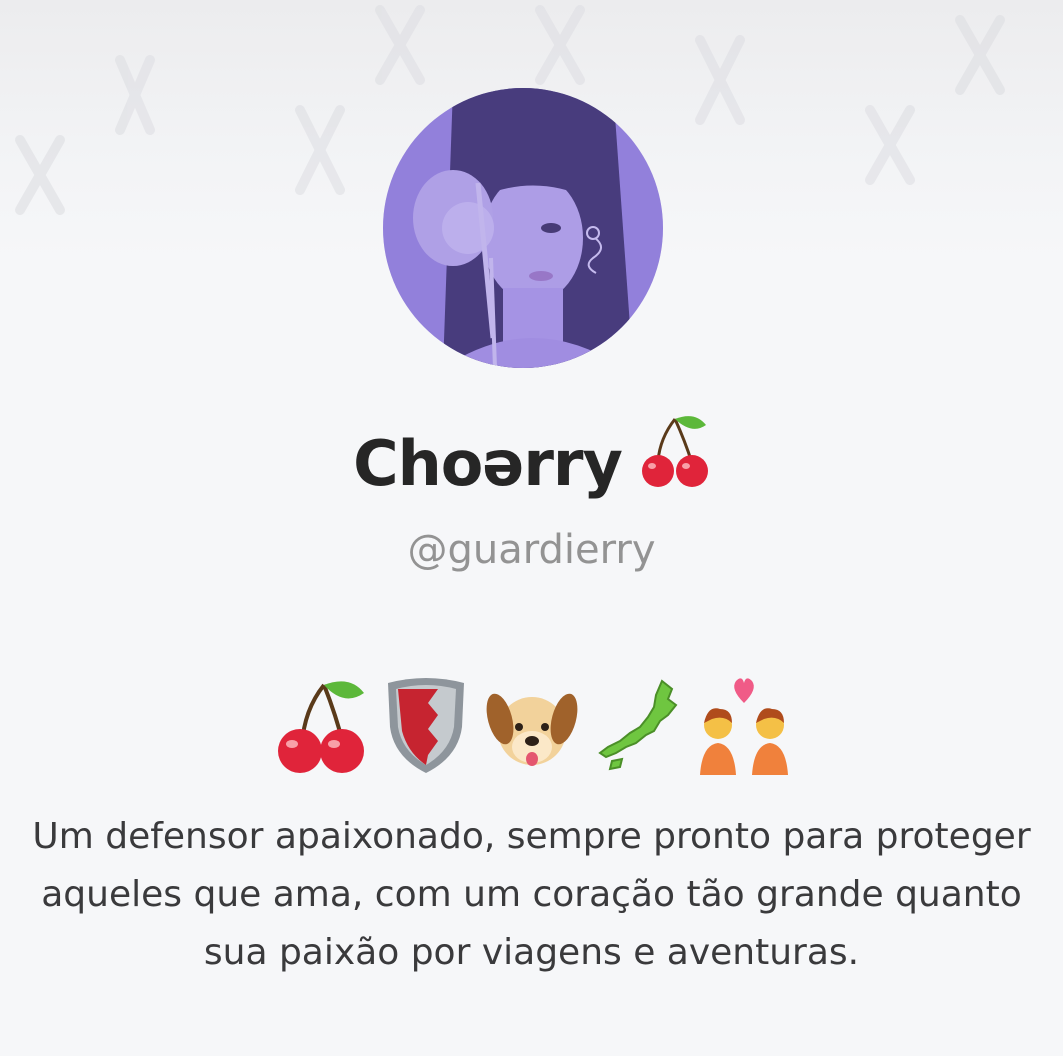 This screenshot has width=1063, height=1056. Describe the element at coordinates (425, 725) in the screenshot. I see `shield-icon` at that location.